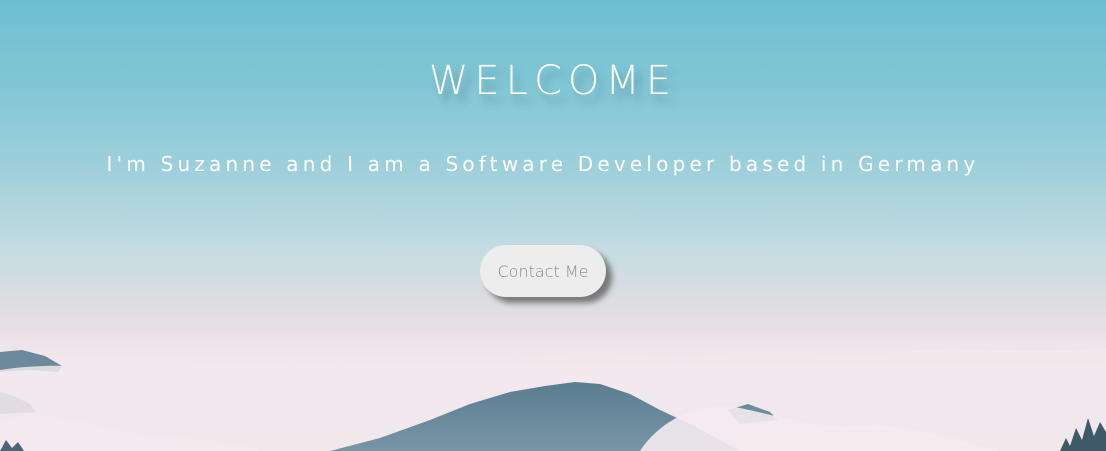 This screenshot has width=1106, height=451. What do you see at coordinates (553, 81) in the screenshot?
I see `welcome-heading: WELCOME` at bounding box center [553, 81].